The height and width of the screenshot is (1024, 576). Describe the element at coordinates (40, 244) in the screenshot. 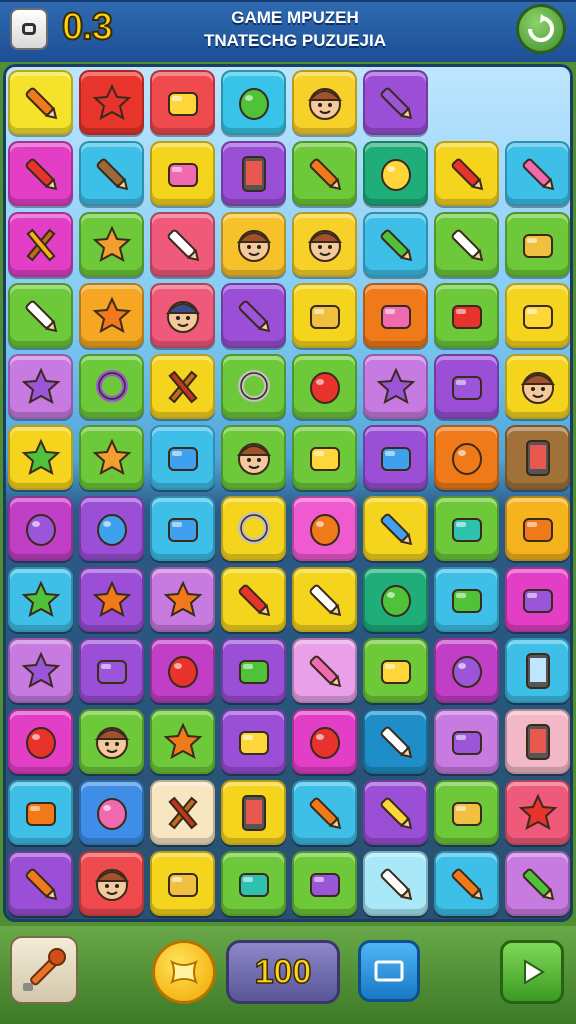

I see `tile-hammer` at that location.